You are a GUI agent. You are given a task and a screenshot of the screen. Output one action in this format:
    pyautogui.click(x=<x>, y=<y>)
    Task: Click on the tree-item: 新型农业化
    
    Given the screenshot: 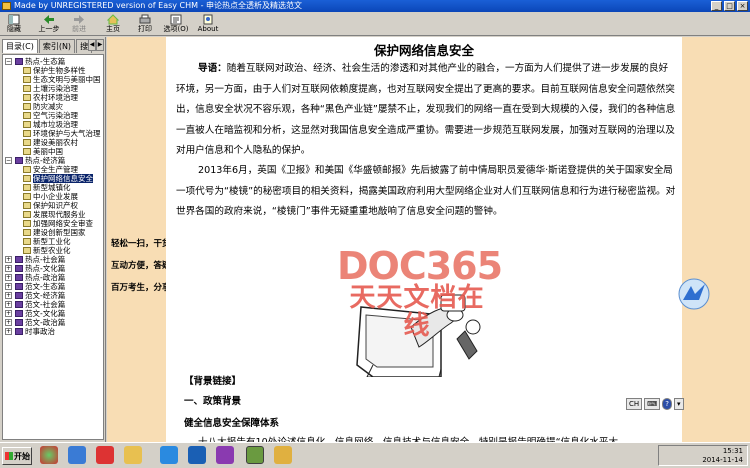 What is the action you would take?
    pyautogui.click(x=53, y=250)
    